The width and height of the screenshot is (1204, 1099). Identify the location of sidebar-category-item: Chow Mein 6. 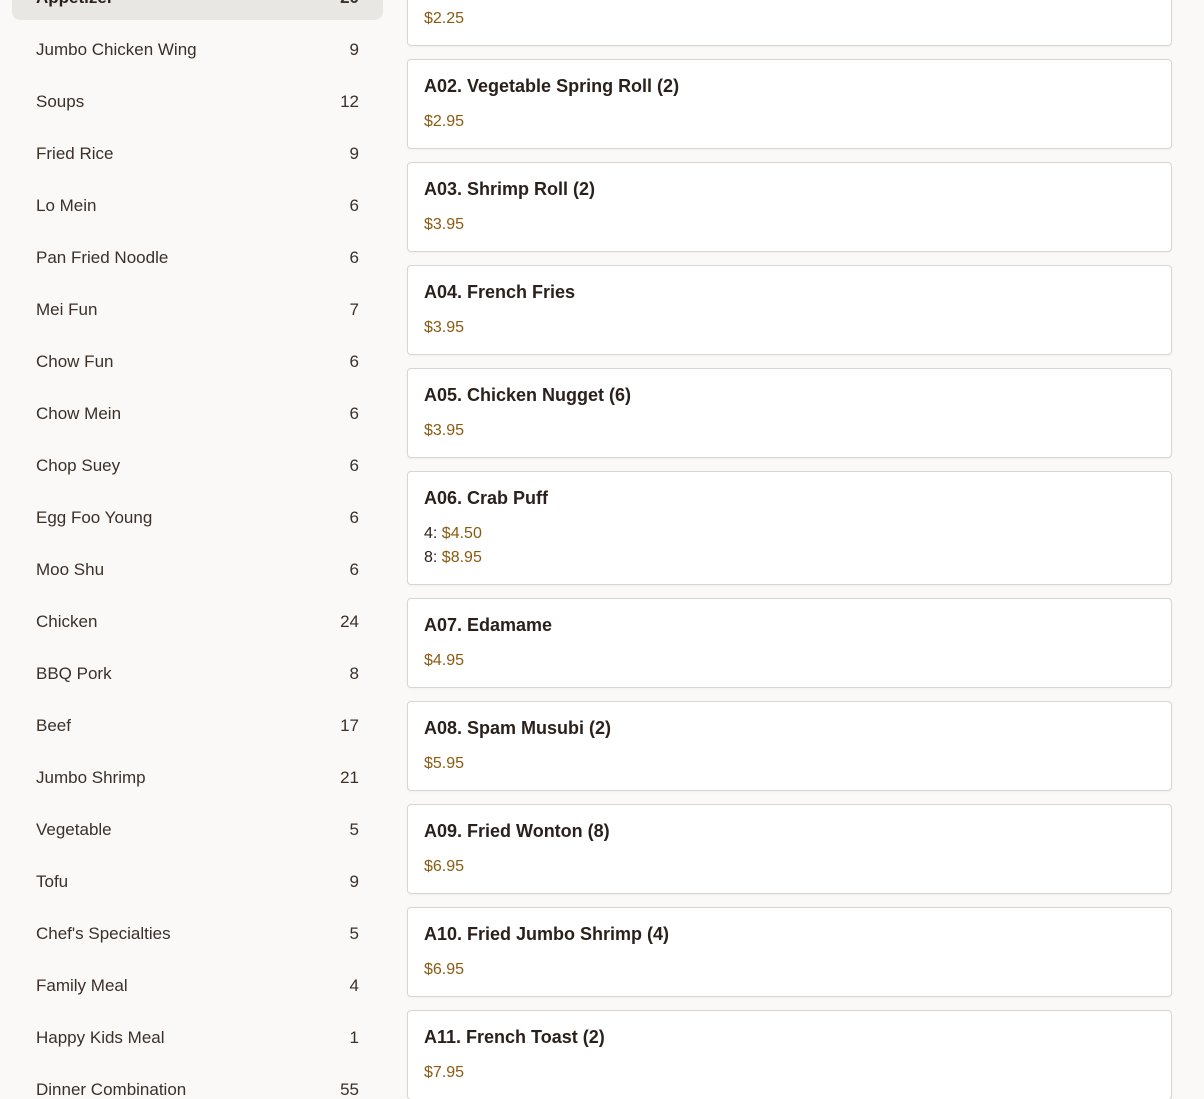
(197, 414).